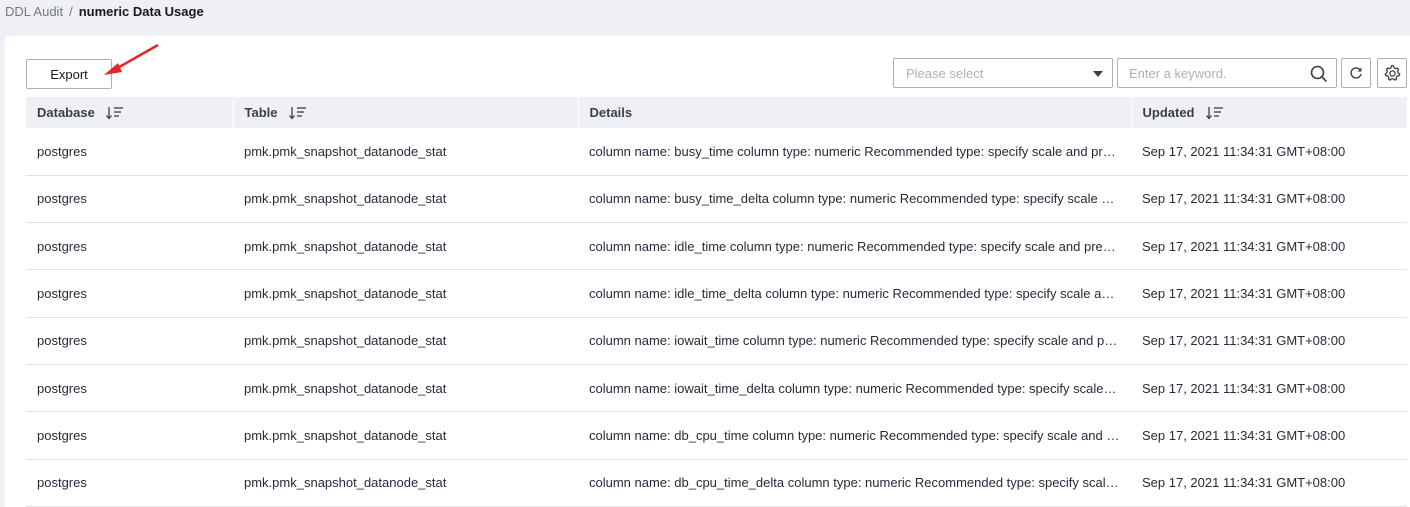 This screenshot has height=507, width=1410. Describe the element at coordinates (1210, 73) in the screenshot. I see `search-input` at that location.